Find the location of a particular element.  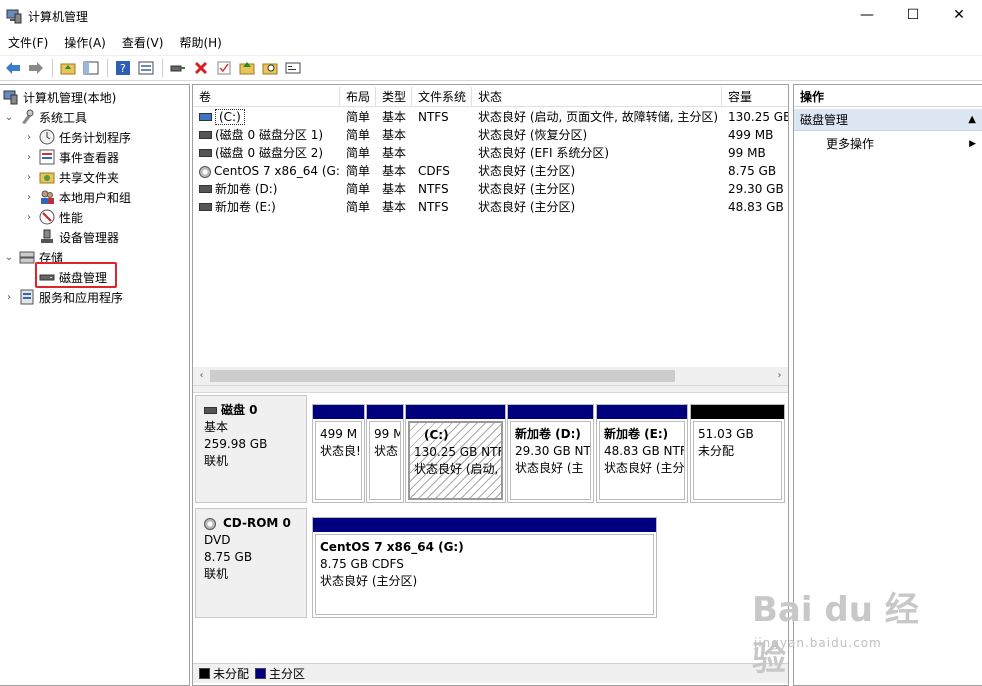

column-header-volume: 卷 is located at coordinates (266, 97).